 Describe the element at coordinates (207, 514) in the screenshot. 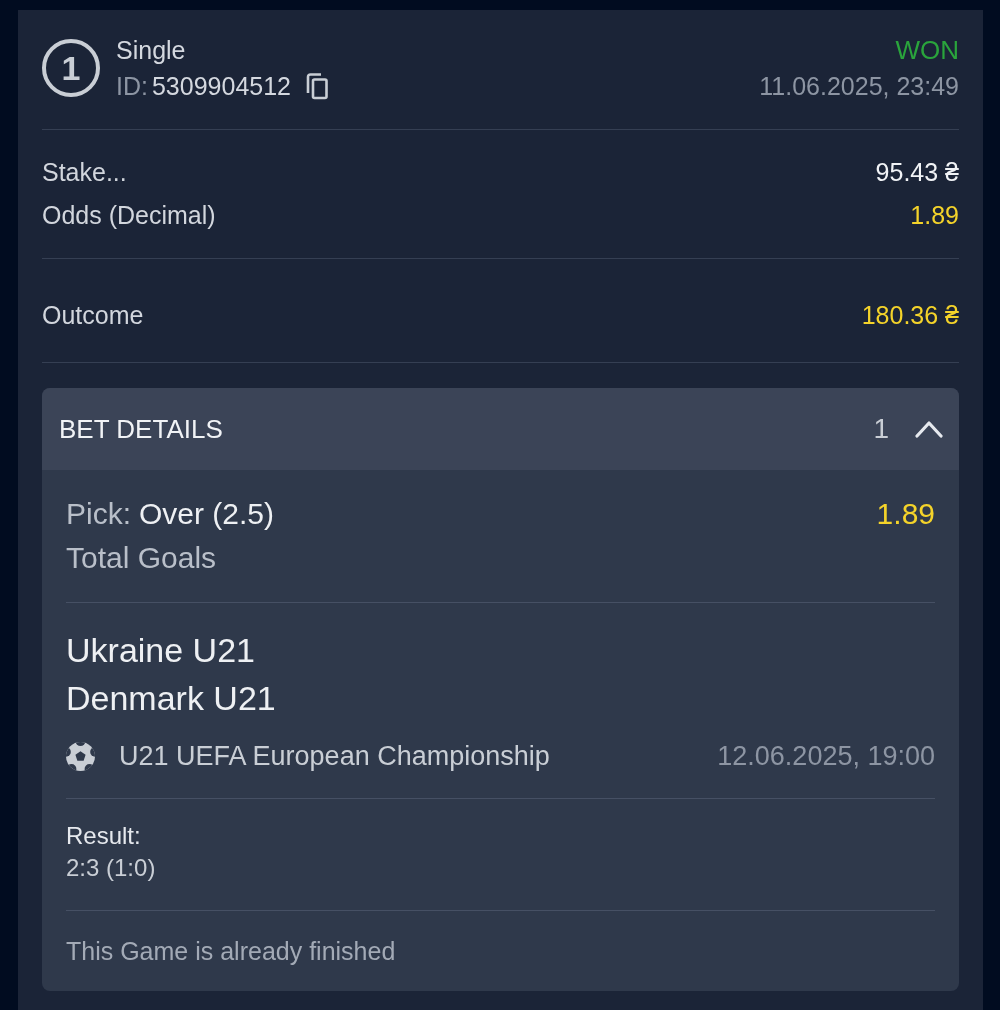

I see `pick-value: Over (2.5)` at that location.